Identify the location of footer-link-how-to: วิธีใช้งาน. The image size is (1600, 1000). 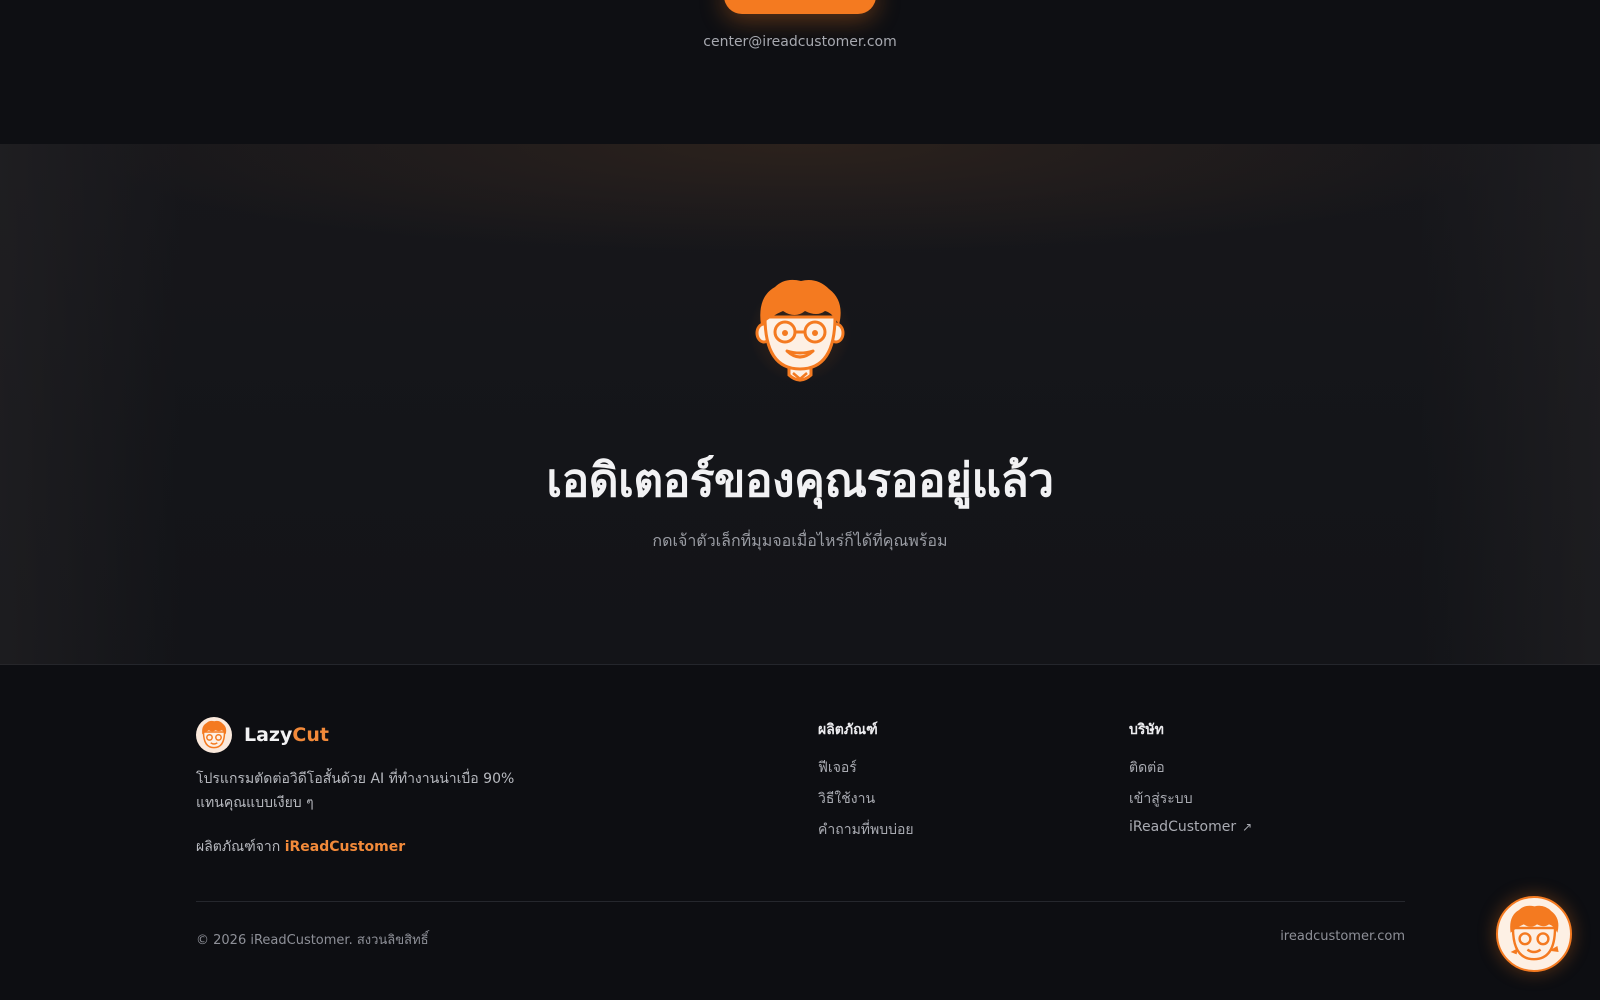
(866, 797).